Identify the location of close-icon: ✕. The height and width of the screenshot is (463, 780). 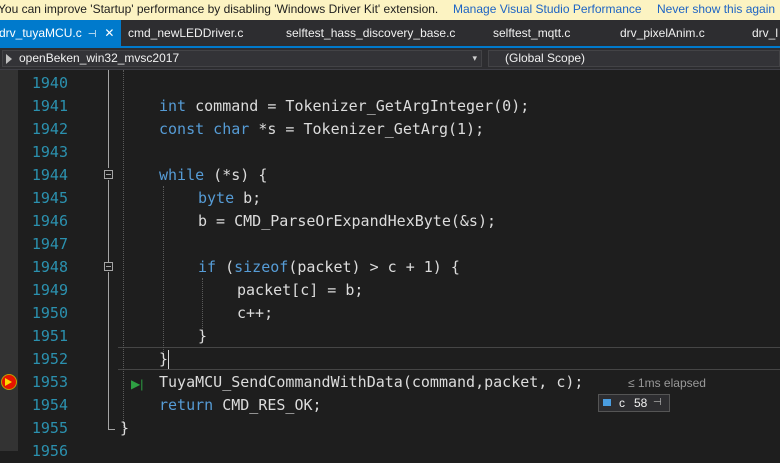
(109, 33).